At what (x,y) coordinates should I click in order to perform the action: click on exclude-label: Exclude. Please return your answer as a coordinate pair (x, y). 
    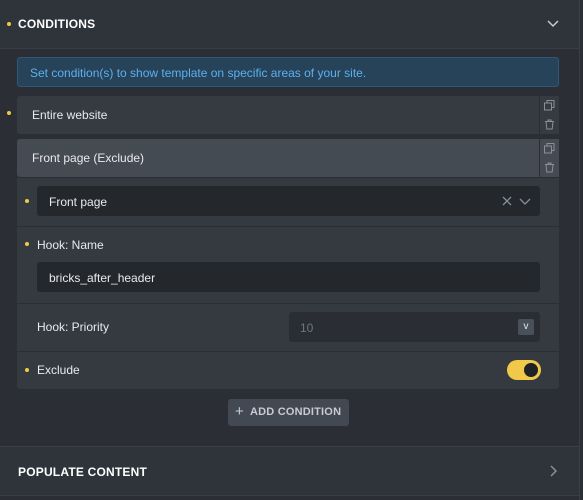
    Looking at the image, I should click on (58, 370).